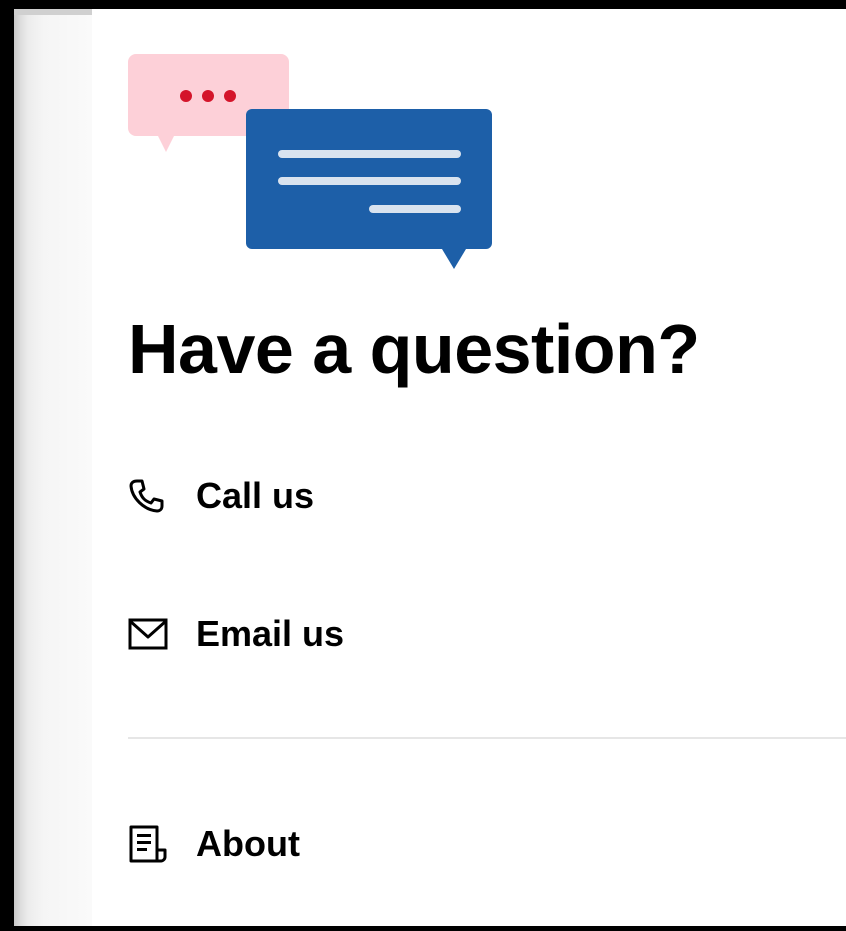  Describe the element at coordinates (148, 844) in the screenshot. I see `document-icon` at that location.